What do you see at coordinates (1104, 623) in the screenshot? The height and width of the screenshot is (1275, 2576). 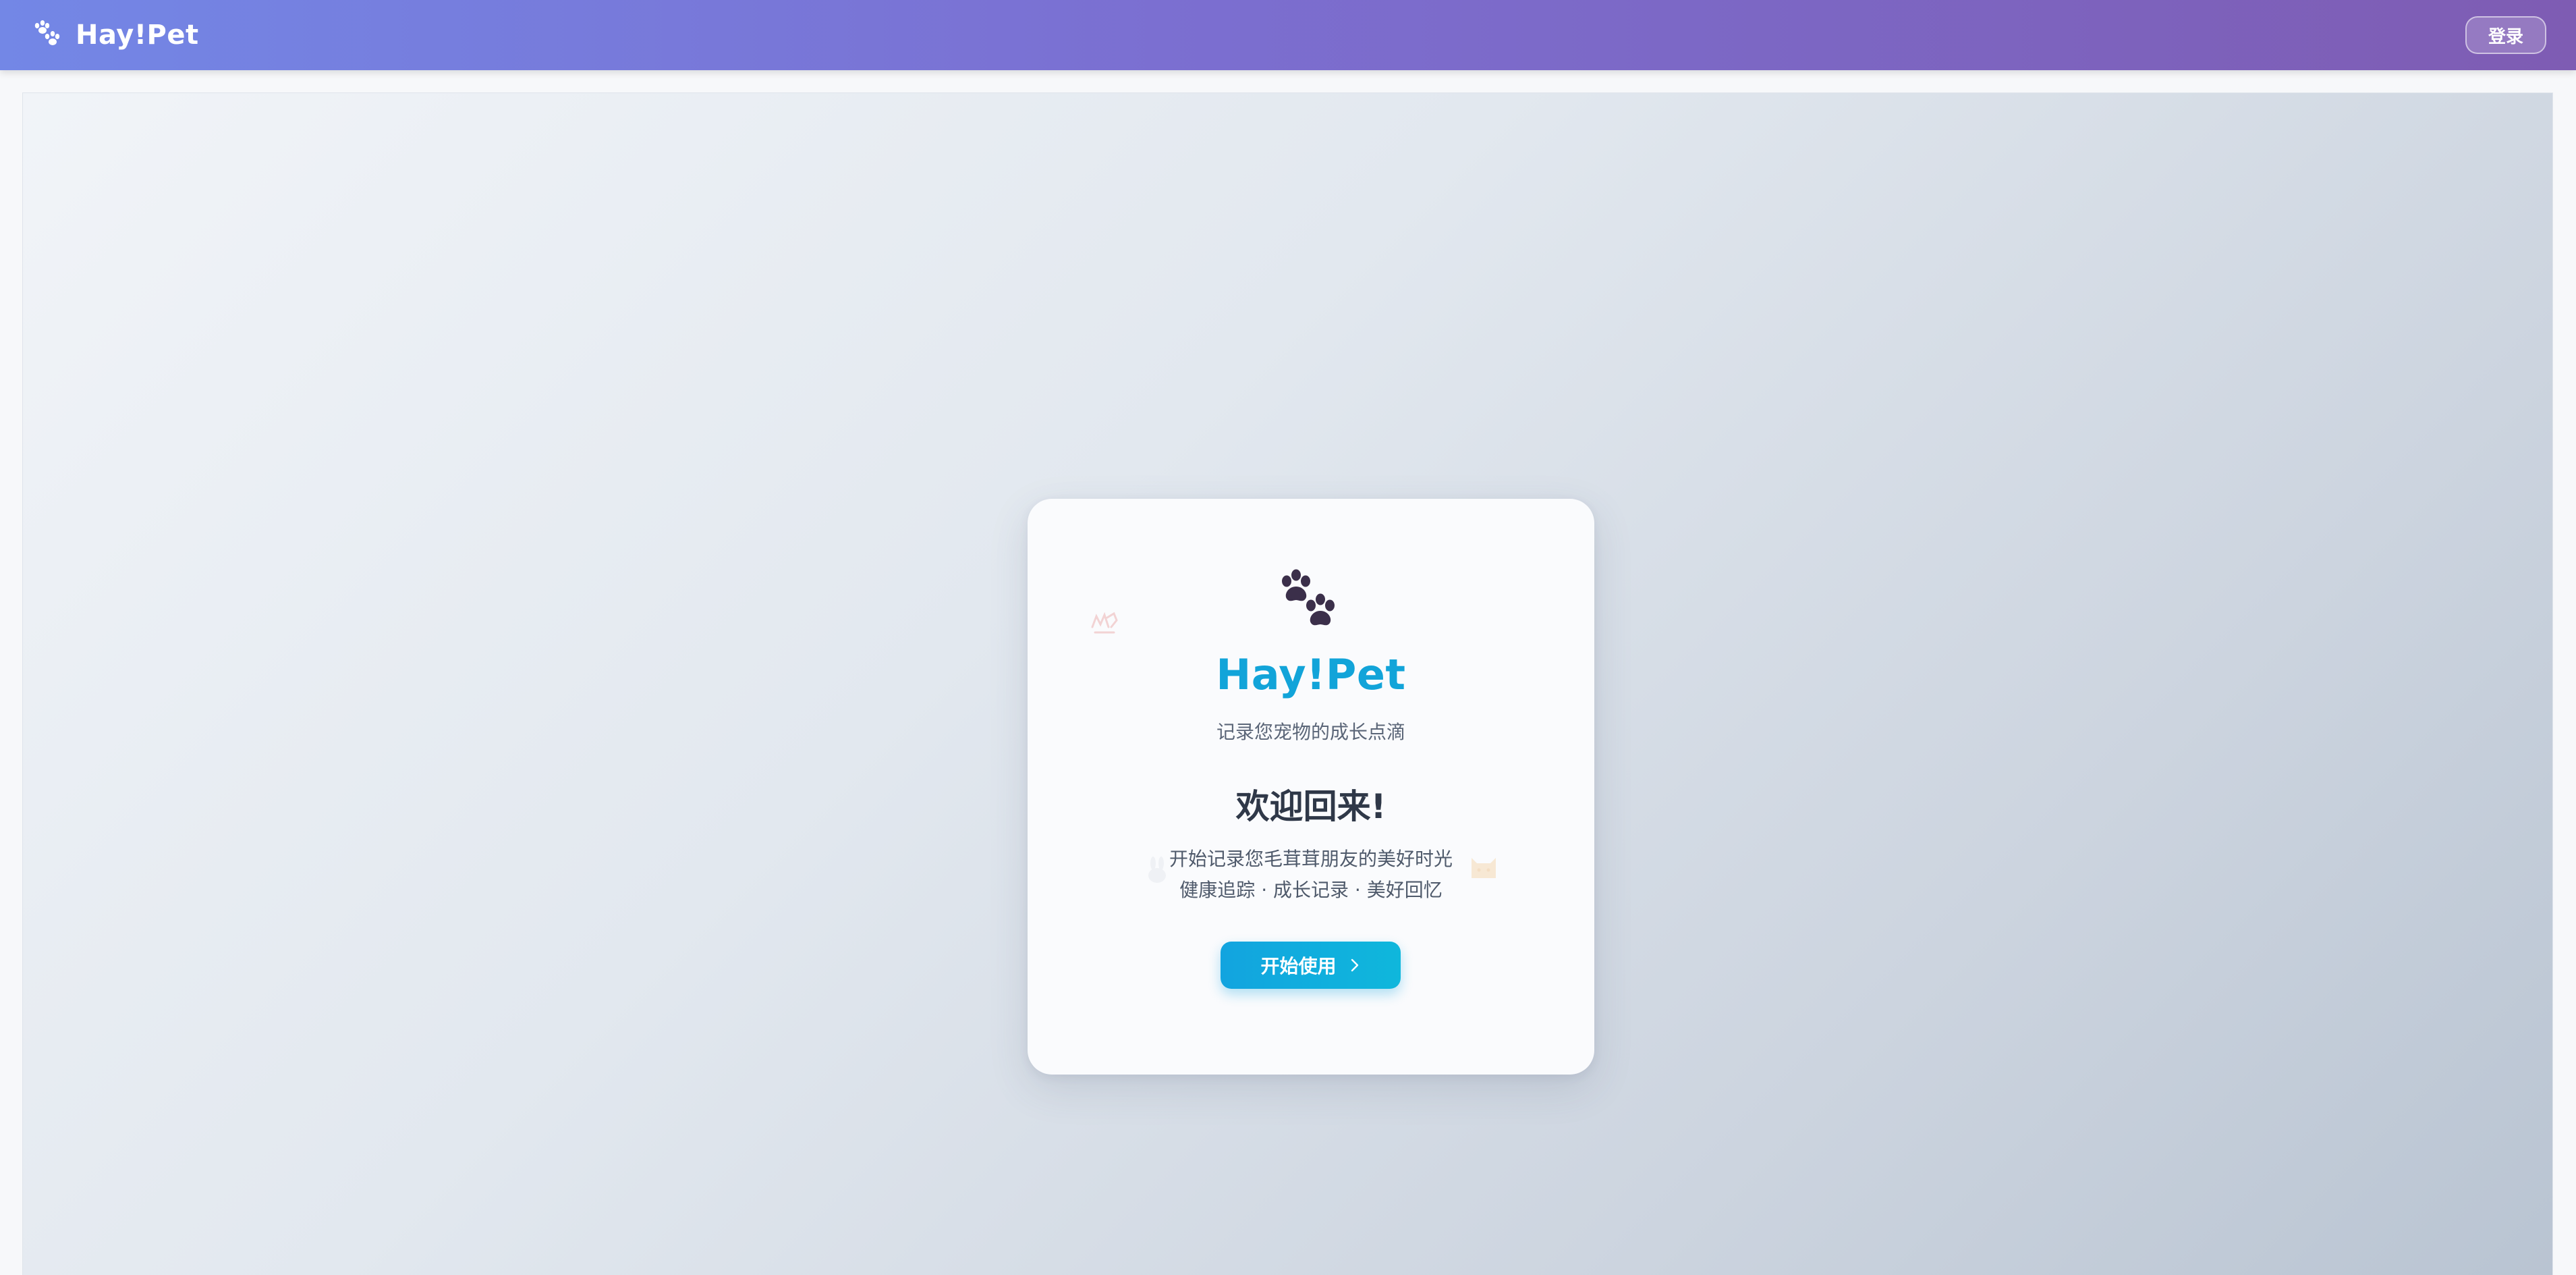 I see `dog-icon` at bounding box center [1104, 623].